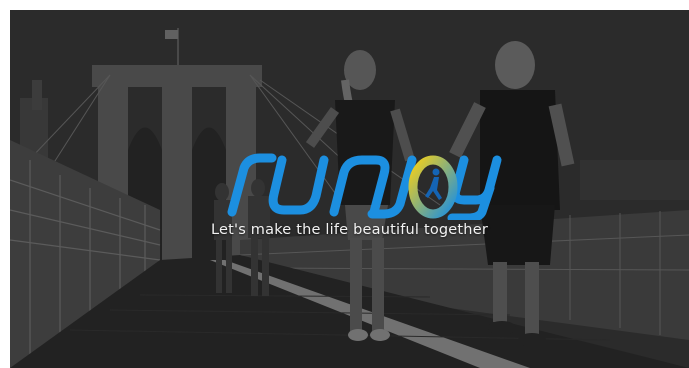  What do you see at coordinates (349, 230) in the screenshot?
I see `tagline: Let's make the life beautiful together` at bounding box center [349, 230].